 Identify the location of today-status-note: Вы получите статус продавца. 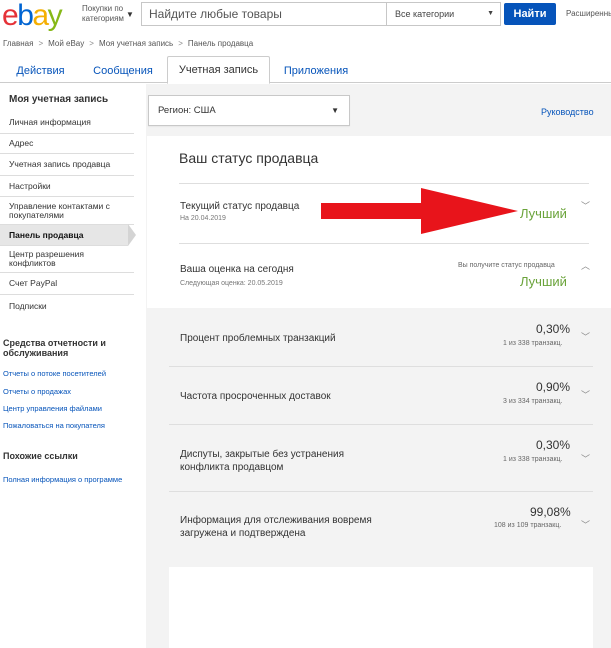
(506, 265).